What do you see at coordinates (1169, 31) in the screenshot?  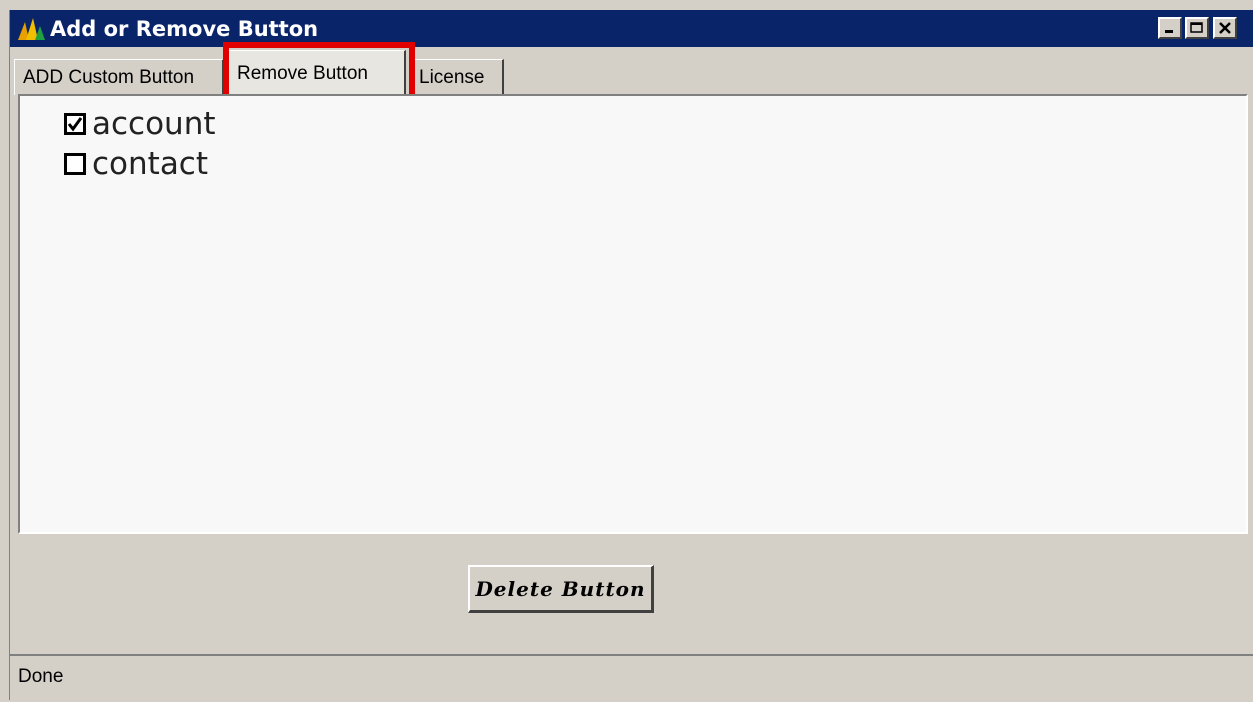 I see `minimize-icon` at bounding box center [1169, 31].